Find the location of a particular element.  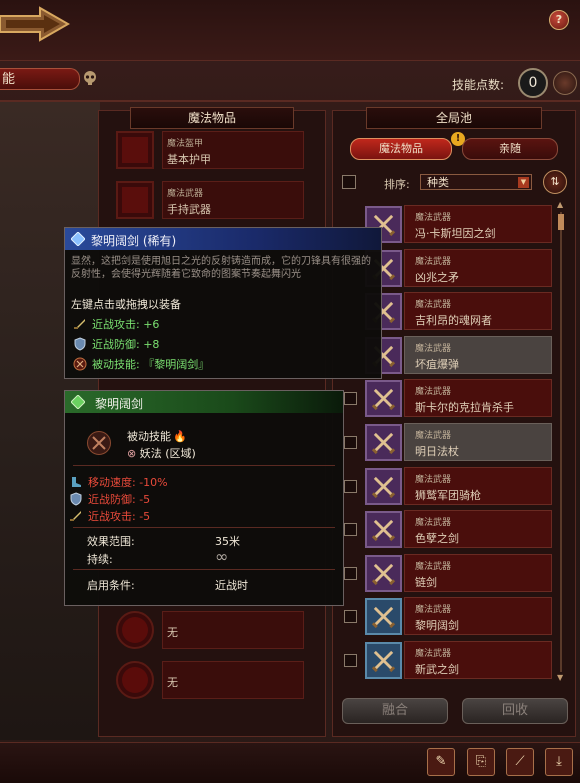

flame-icon: 🔥 is located at coordinates (180, 436).